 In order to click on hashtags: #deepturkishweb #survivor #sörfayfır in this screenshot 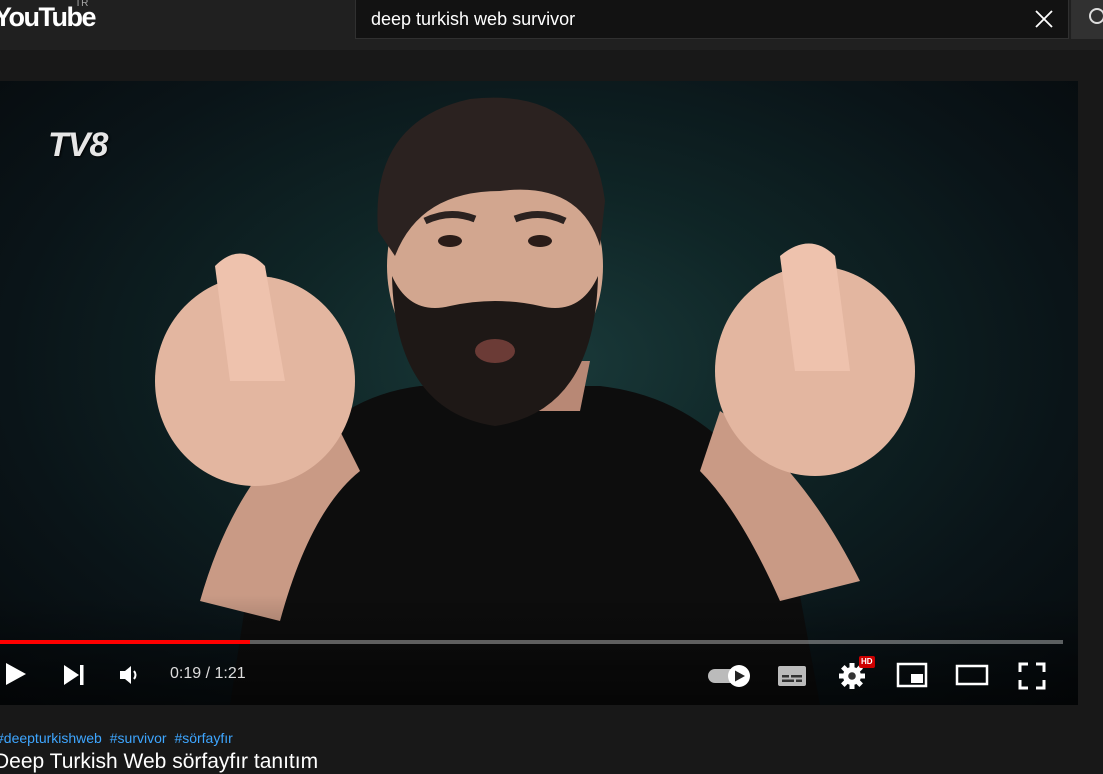, I will do `click(118, 738)`.